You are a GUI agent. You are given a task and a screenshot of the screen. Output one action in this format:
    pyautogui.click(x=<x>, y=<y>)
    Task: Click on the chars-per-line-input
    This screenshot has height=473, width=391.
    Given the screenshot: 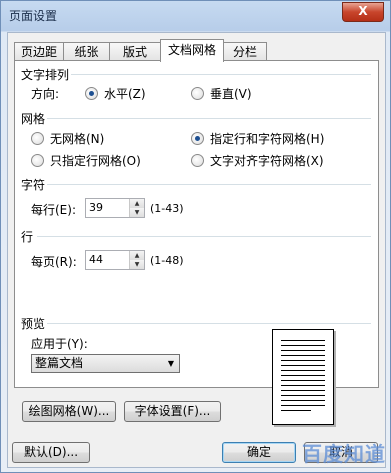 What is the action you would take?
    pyautogui.click(x=106, y=207)
    